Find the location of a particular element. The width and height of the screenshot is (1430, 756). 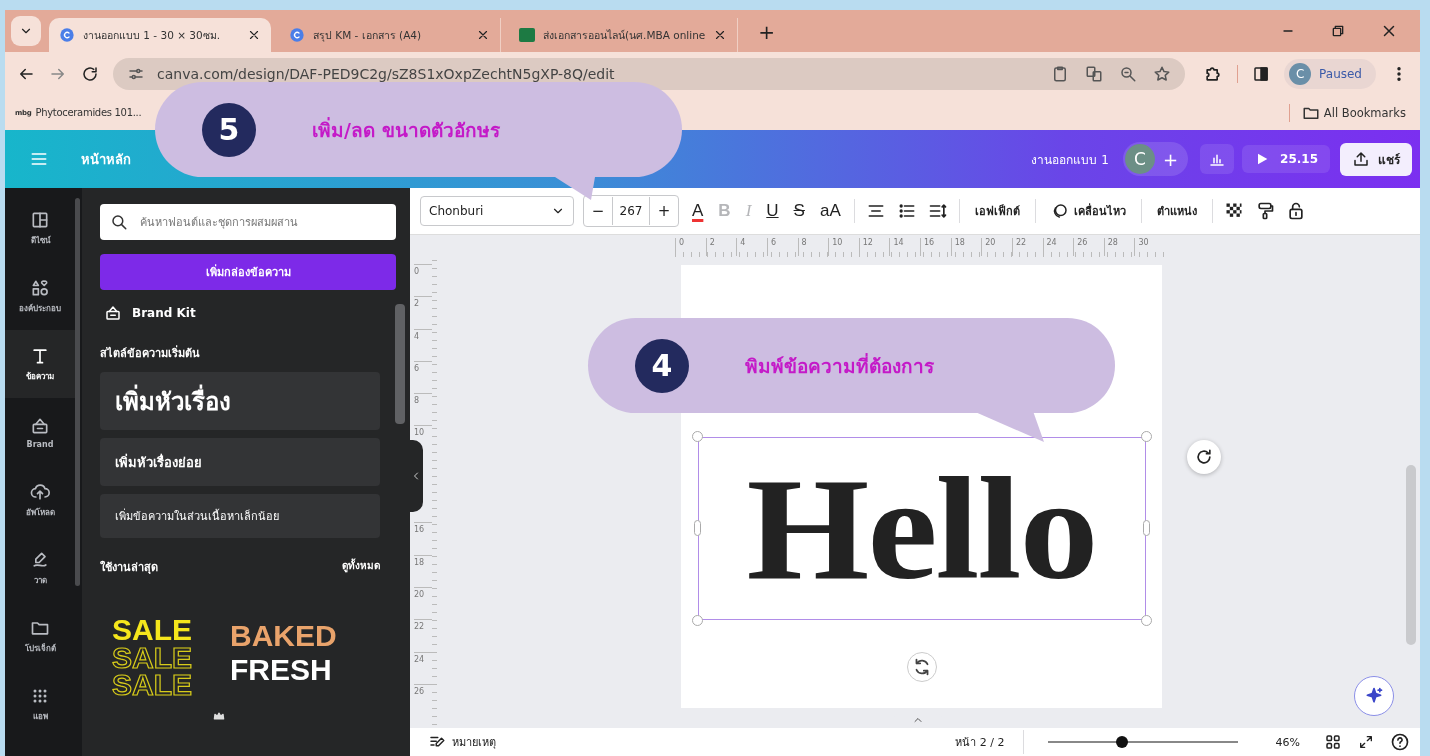

tab-title: สรุป KM - เอกสาร (A4) is located at coordinates (368, 35).